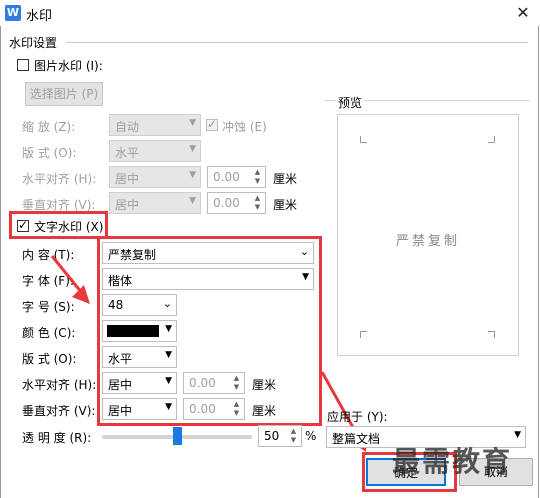 This screenshot has width=540, height=498. Describe the element at coordinates (452, 461) in the screenshot. I see `site-watermark-text: 最需教育` at that location.